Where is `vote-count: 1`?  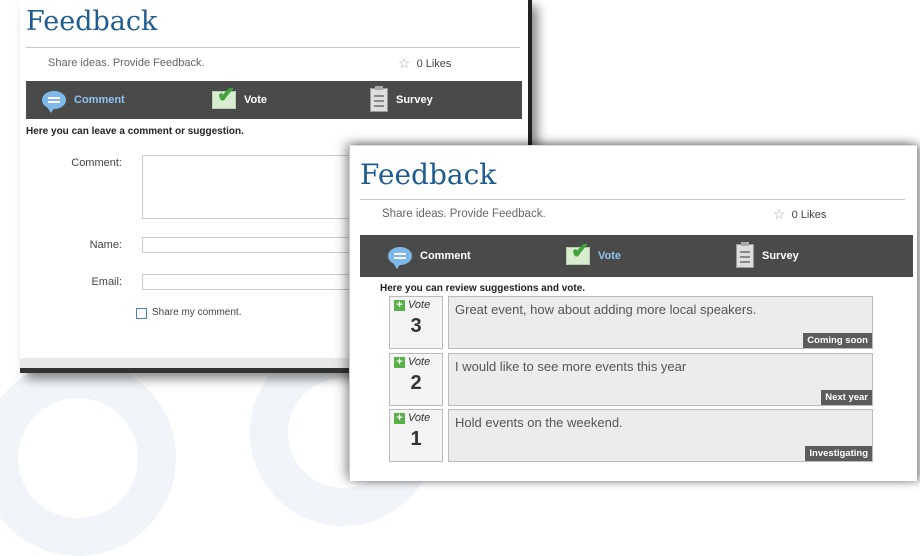 vote-count: 1 is located at coordinates (416, 439).